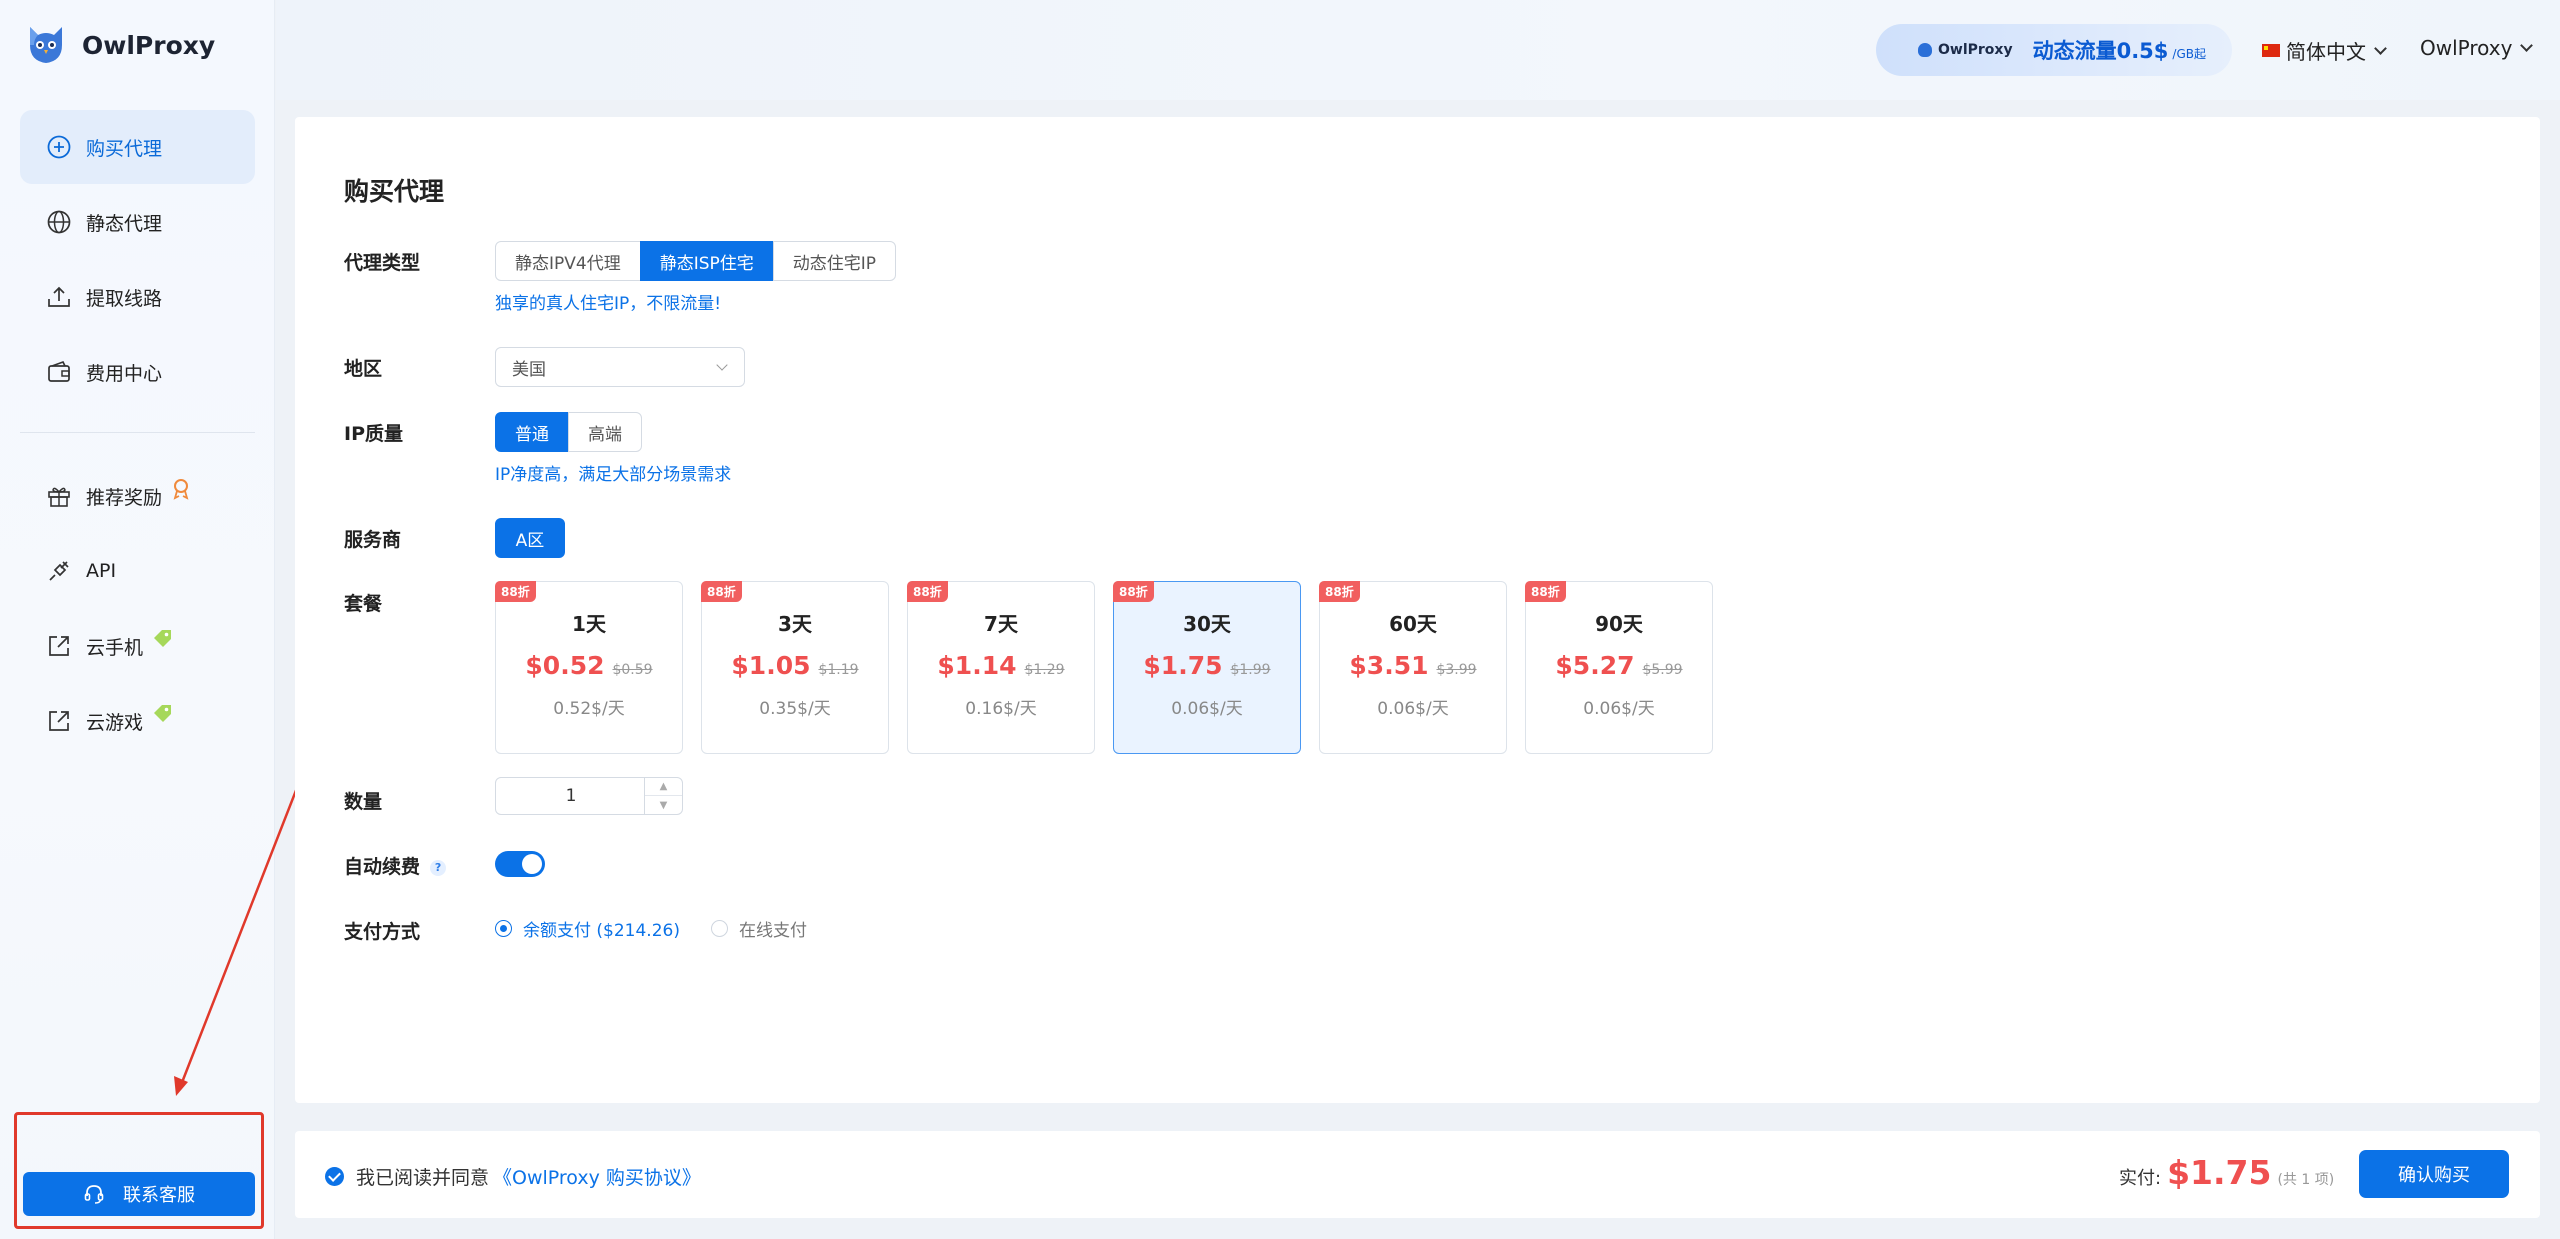  I want to click on region-value: 美国, so click(529, 369).